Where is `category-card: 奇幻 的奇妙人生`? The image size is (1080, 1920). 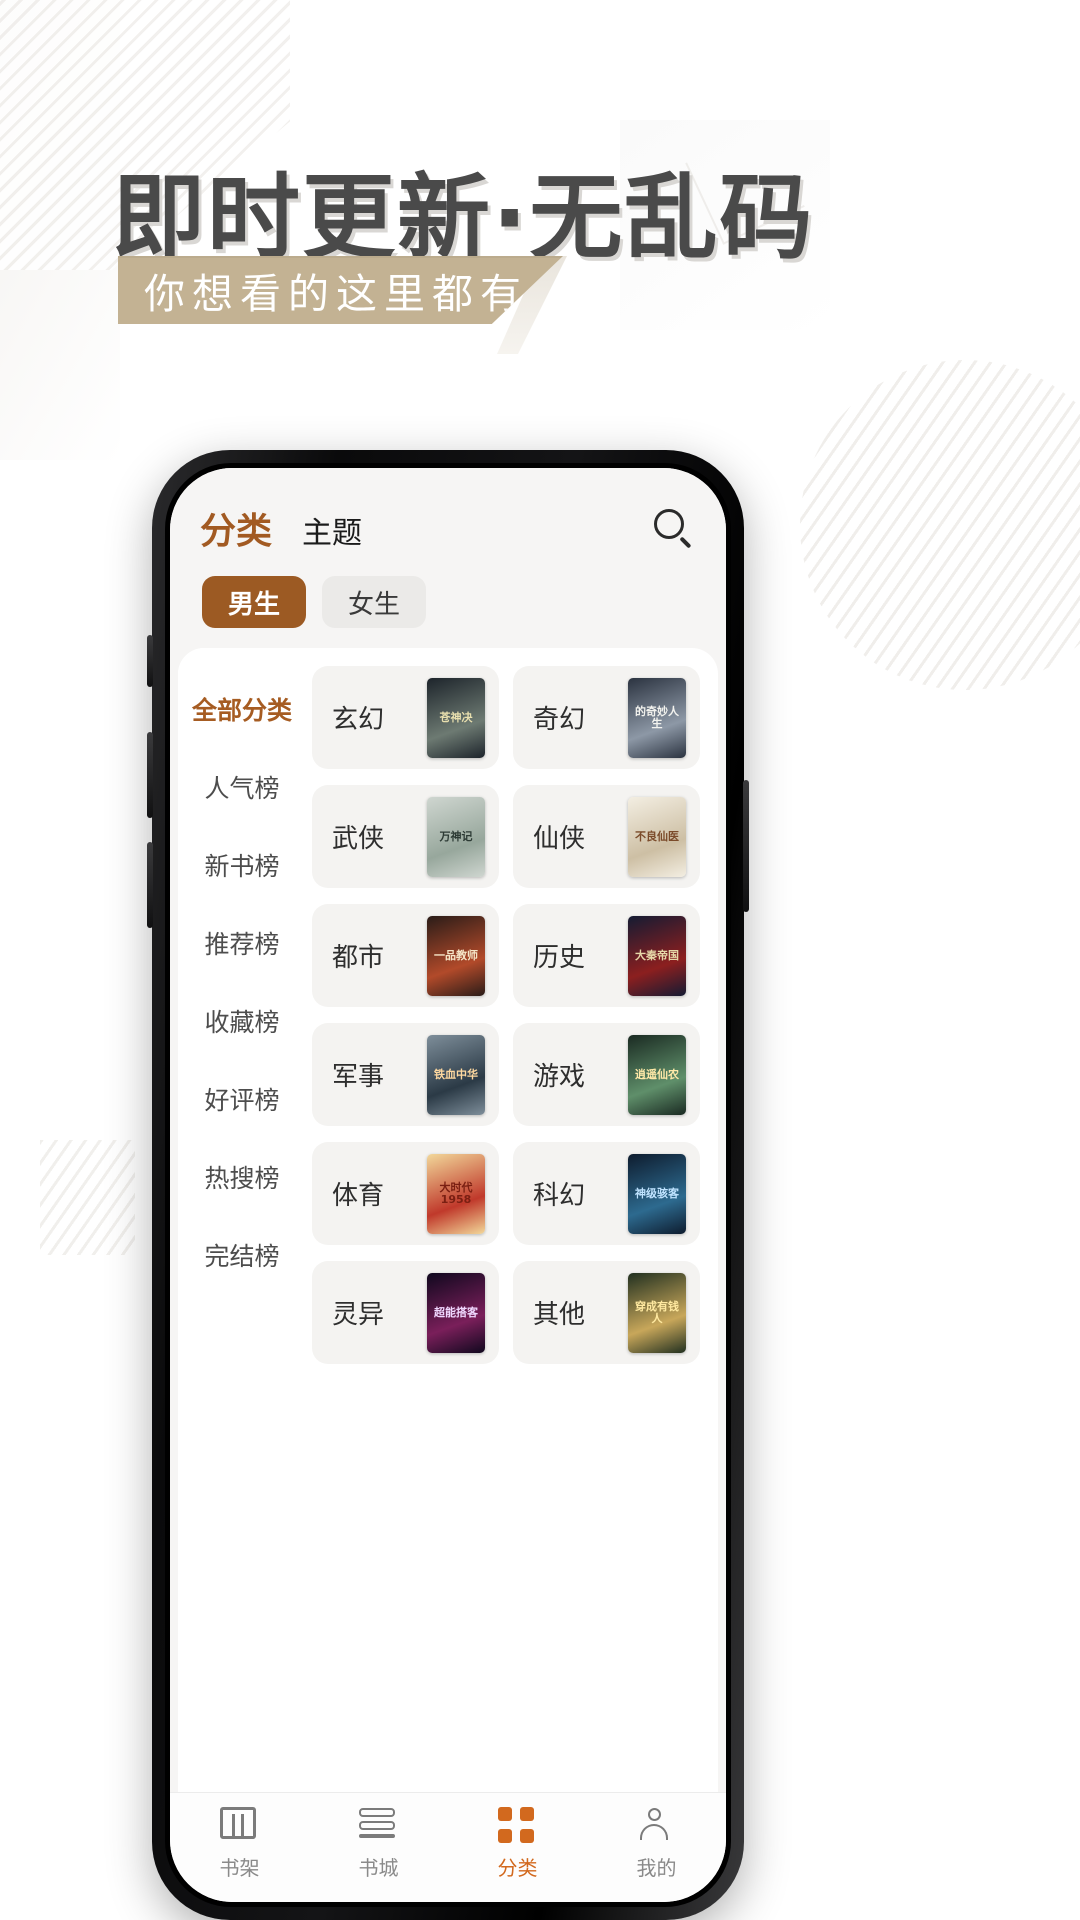 category-card: 奇幻 的奇妙人生 is located at coordinates (606, 717).